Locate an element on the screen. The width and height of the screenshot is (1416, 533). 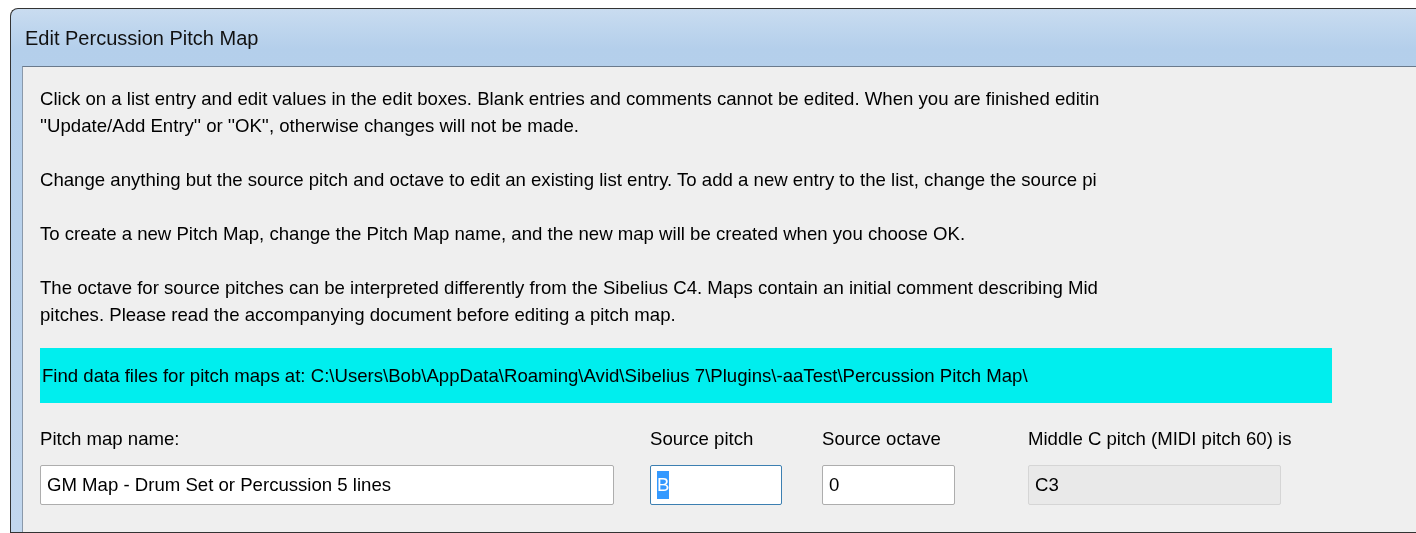
input-field: GM Map - Drum Set or Percussion 5 lines is located at coordinates (327, 485).